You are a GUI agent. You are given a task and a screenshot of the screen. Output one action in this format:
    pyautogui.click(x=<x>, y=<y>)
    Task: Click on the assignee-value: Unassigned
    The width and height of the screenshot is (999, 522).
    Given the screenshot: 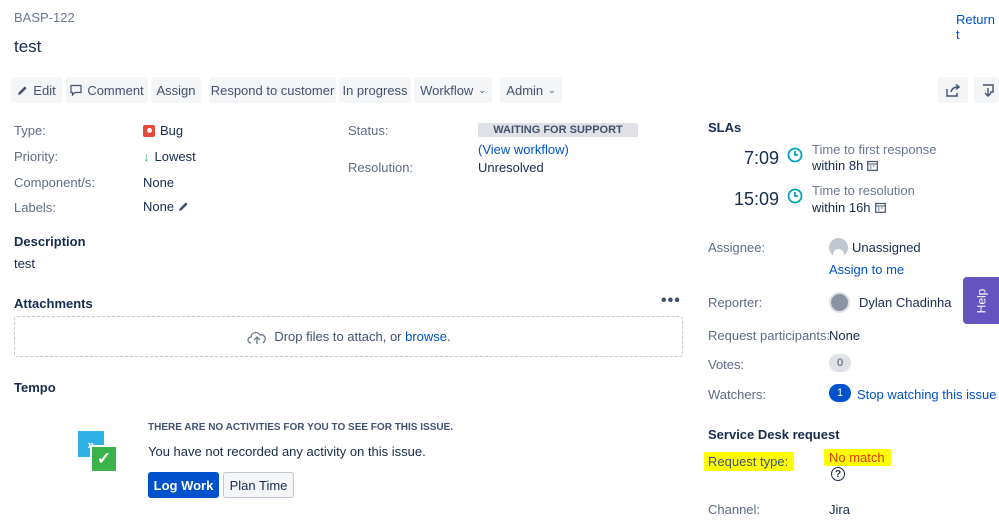 What is the action you would take?
    pyautogui.click(x=875, y=247)
    